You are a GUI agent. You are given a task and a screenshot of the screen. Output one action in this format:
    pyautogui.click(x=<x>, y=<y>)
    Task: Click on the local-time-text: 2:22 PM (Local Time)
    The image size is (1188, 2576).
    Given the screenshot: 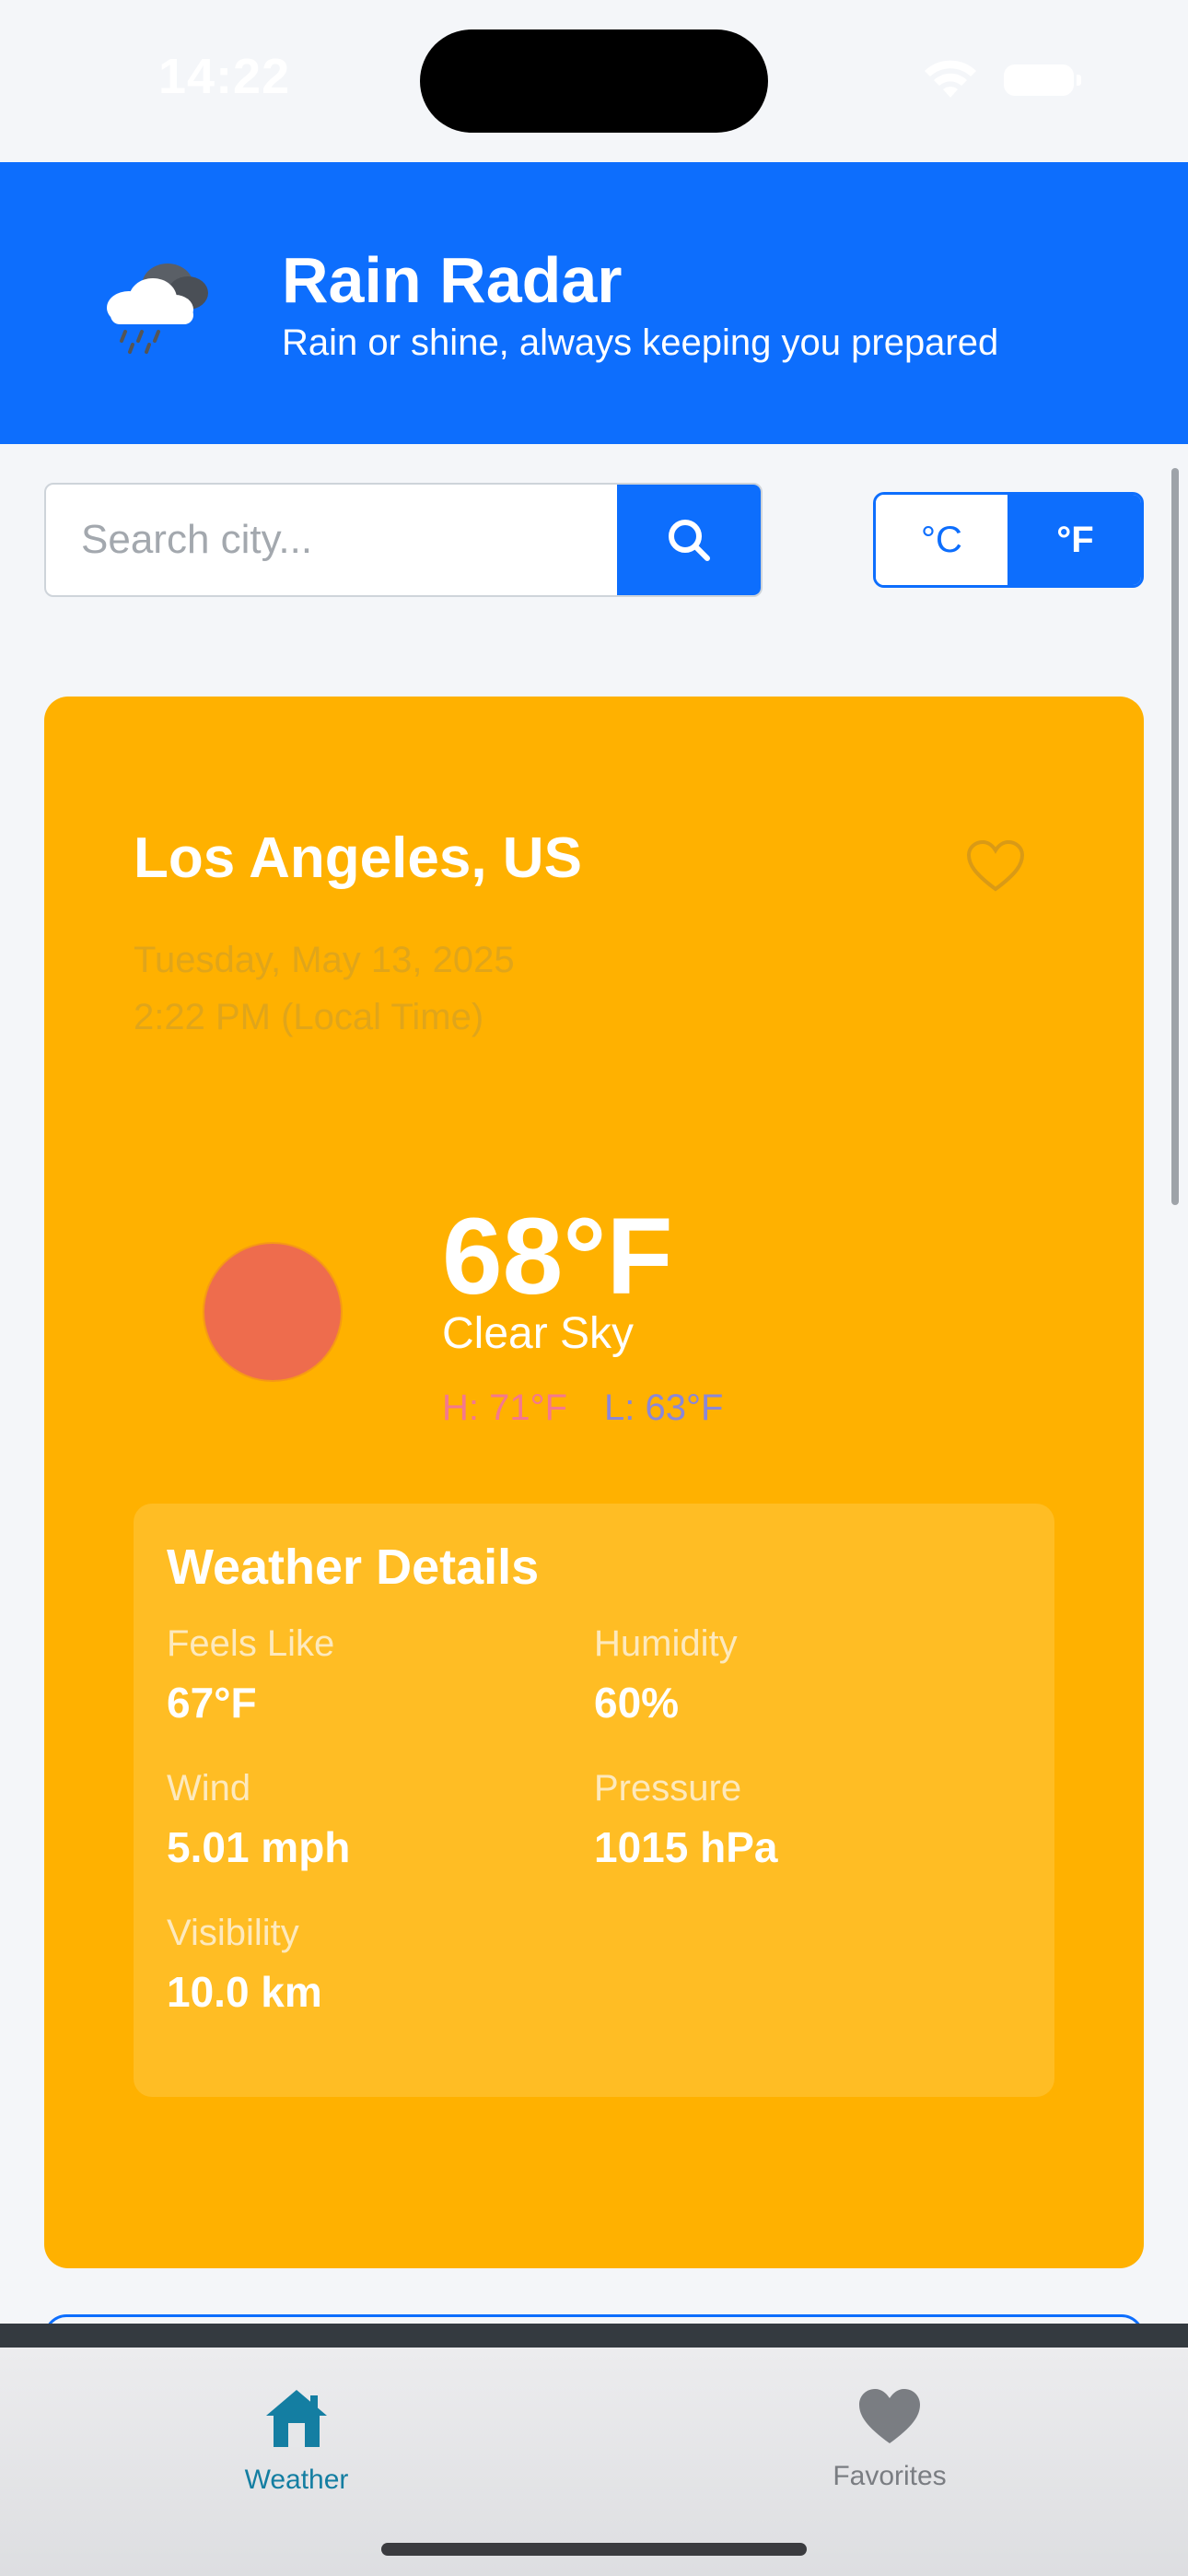 What is the action you would take?
    pyautogui.click(x=309, y=1017)
    